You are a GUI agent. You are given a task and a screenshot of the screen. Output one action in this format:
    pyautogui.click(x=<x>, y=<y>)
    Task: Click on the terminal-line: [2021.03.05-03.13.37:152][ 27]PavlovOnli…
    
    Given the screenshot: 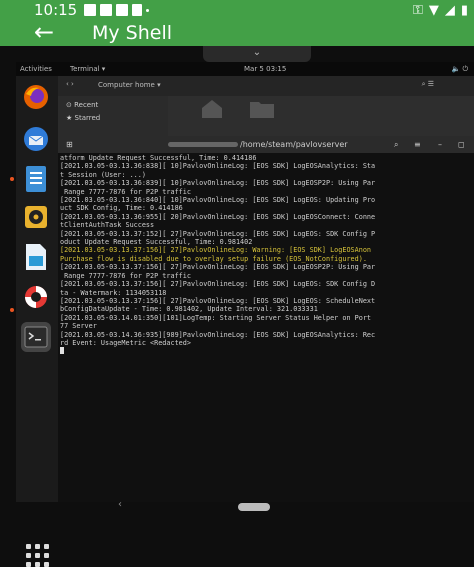 What is the action you would take?
    pyautogui.click(x=218, y=233)
    